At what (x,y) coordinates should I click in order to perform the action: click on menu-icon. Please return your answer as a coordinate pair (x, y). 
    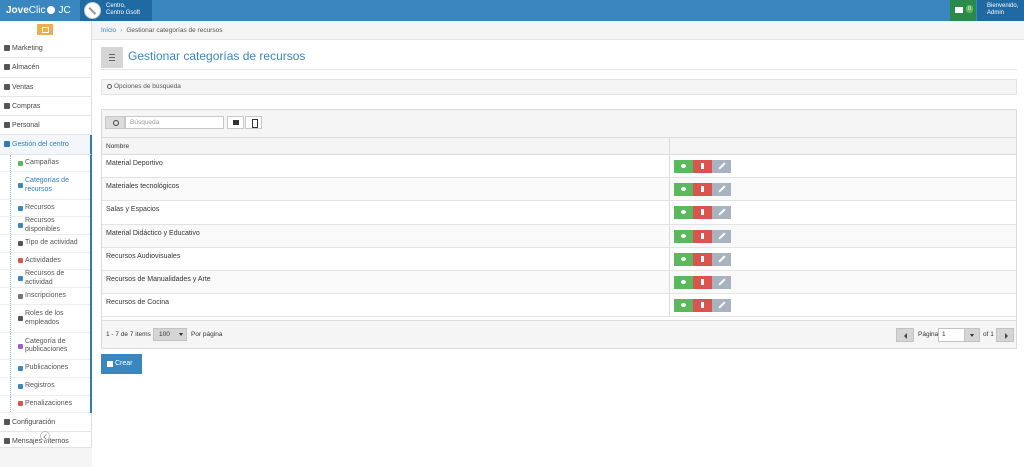
    Looking at the image, I should click on (112, 57).